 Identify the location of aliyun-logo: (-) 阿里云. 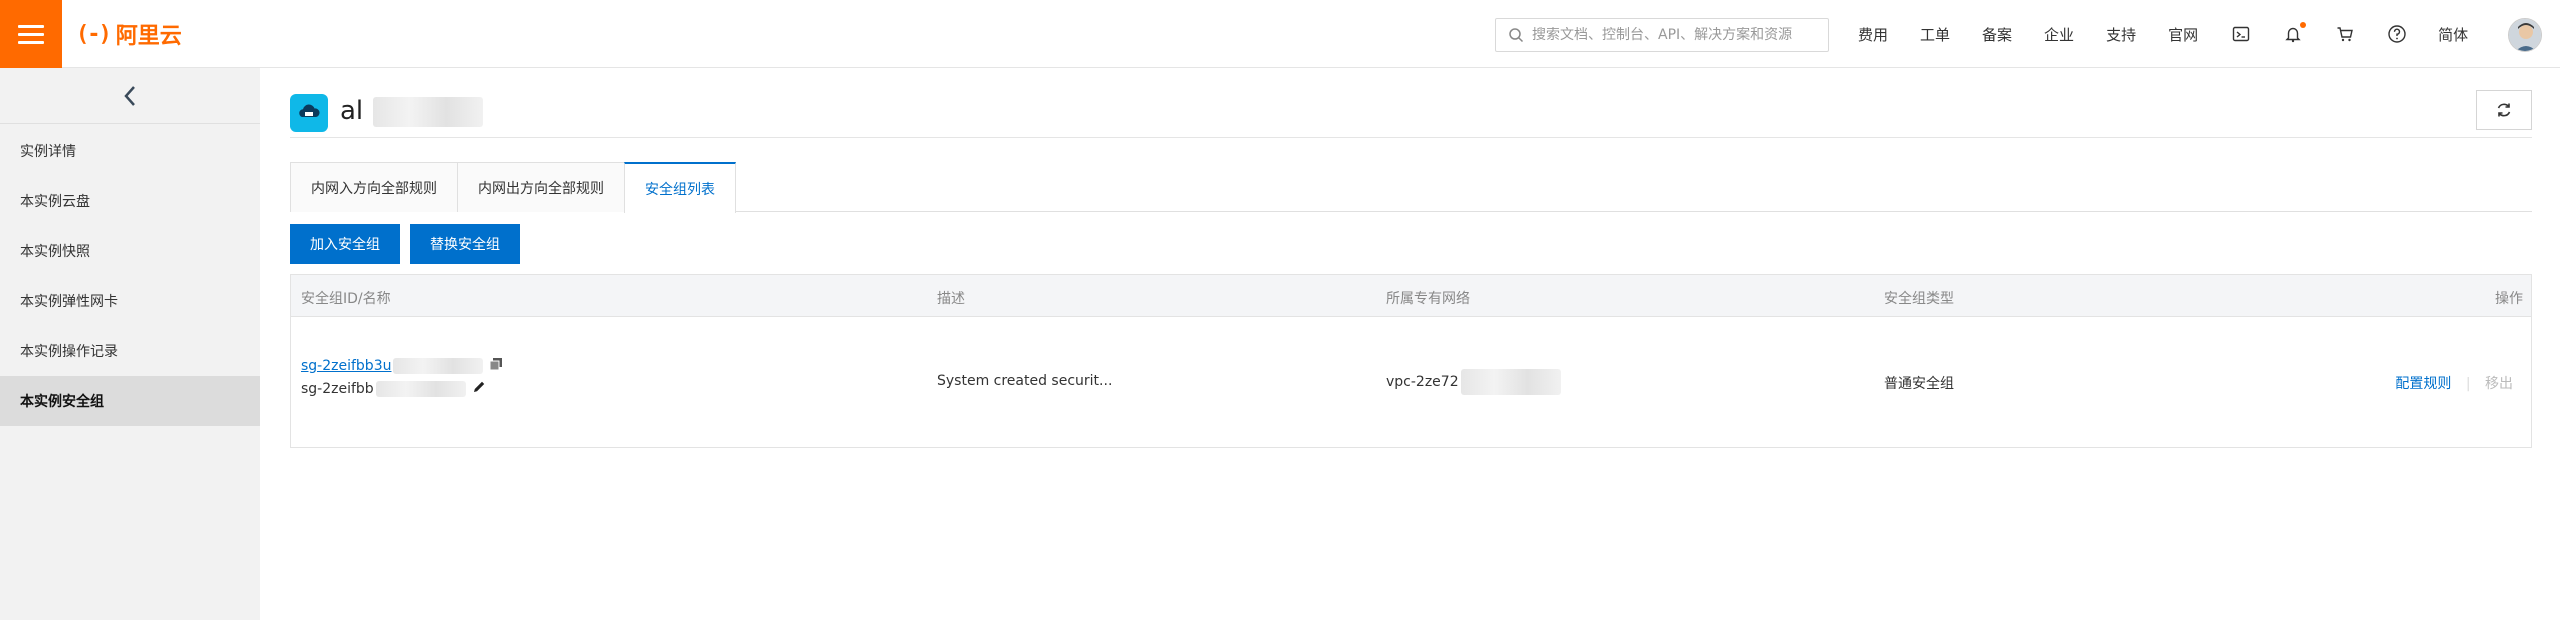
(129, 34).